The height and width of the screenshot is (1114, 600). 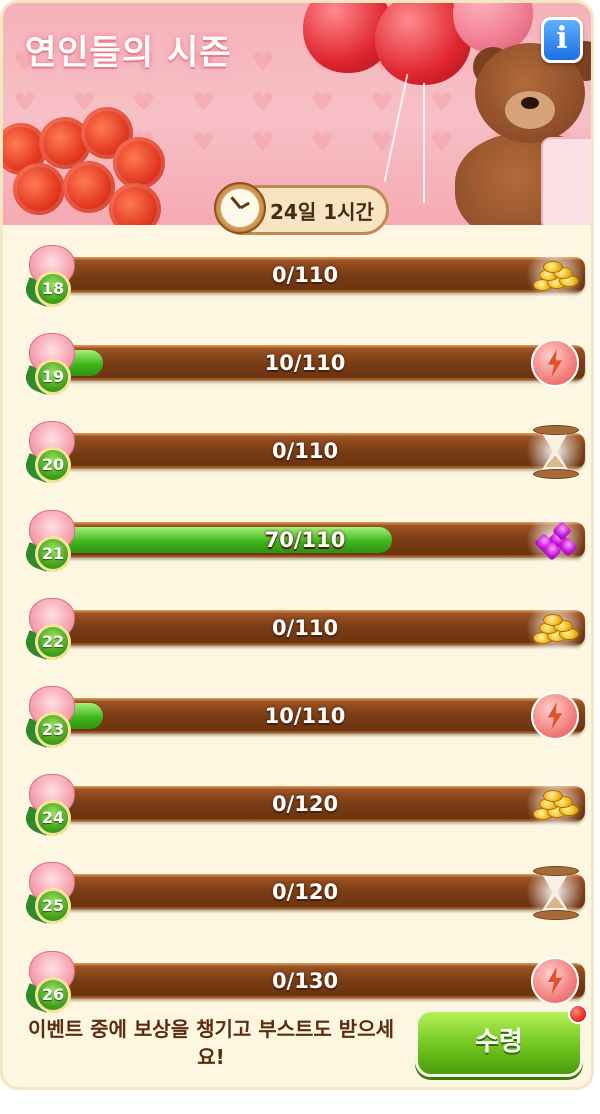 What do you see at coordinates (578, 1014) in the screenshot?
I see `notification-dot` at bounding box center [578, 1014].